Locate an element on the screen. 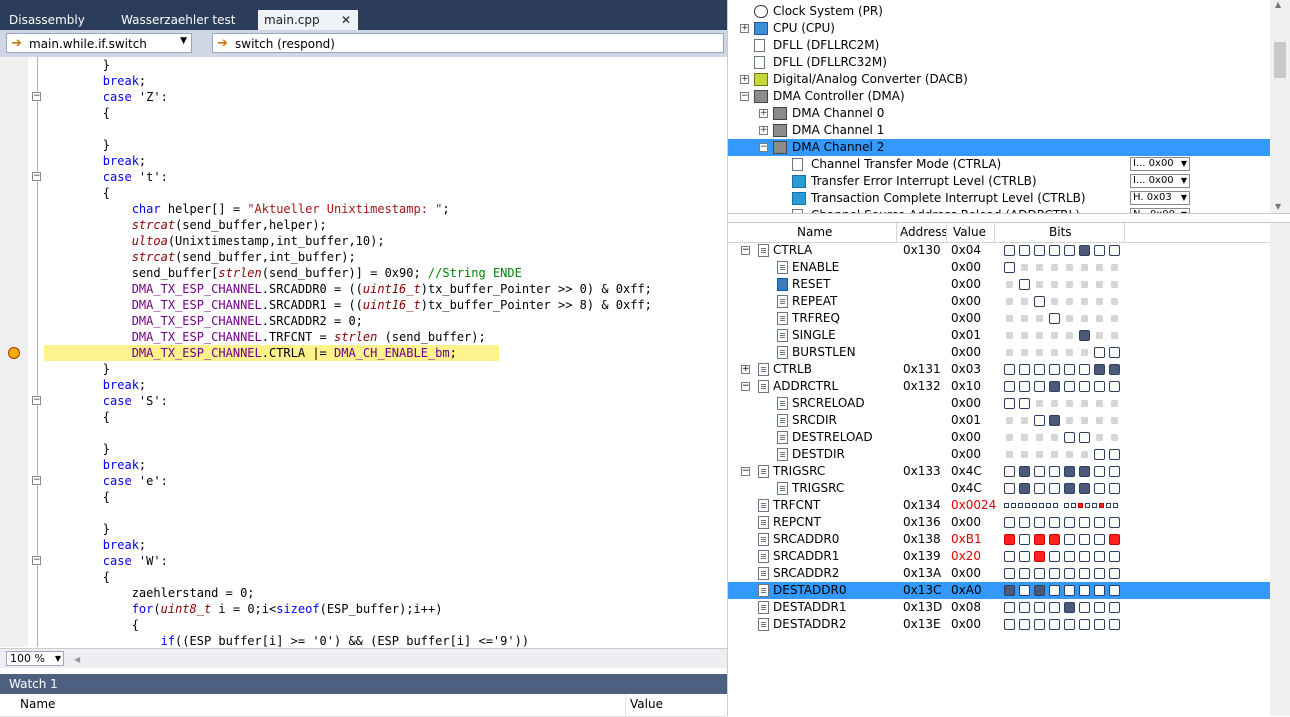  register-value: 0x10 is located at coordinates (966, 386).